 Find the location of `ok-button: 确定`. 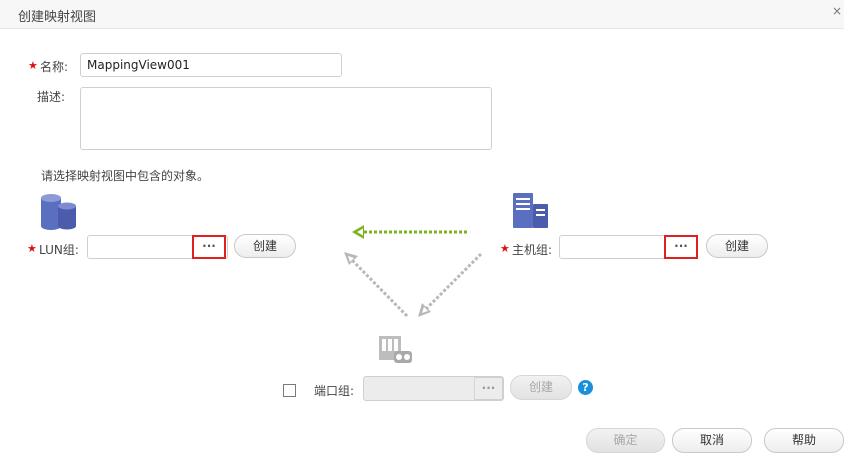

ok-button: 确定 is located at coordinates (625, 440).